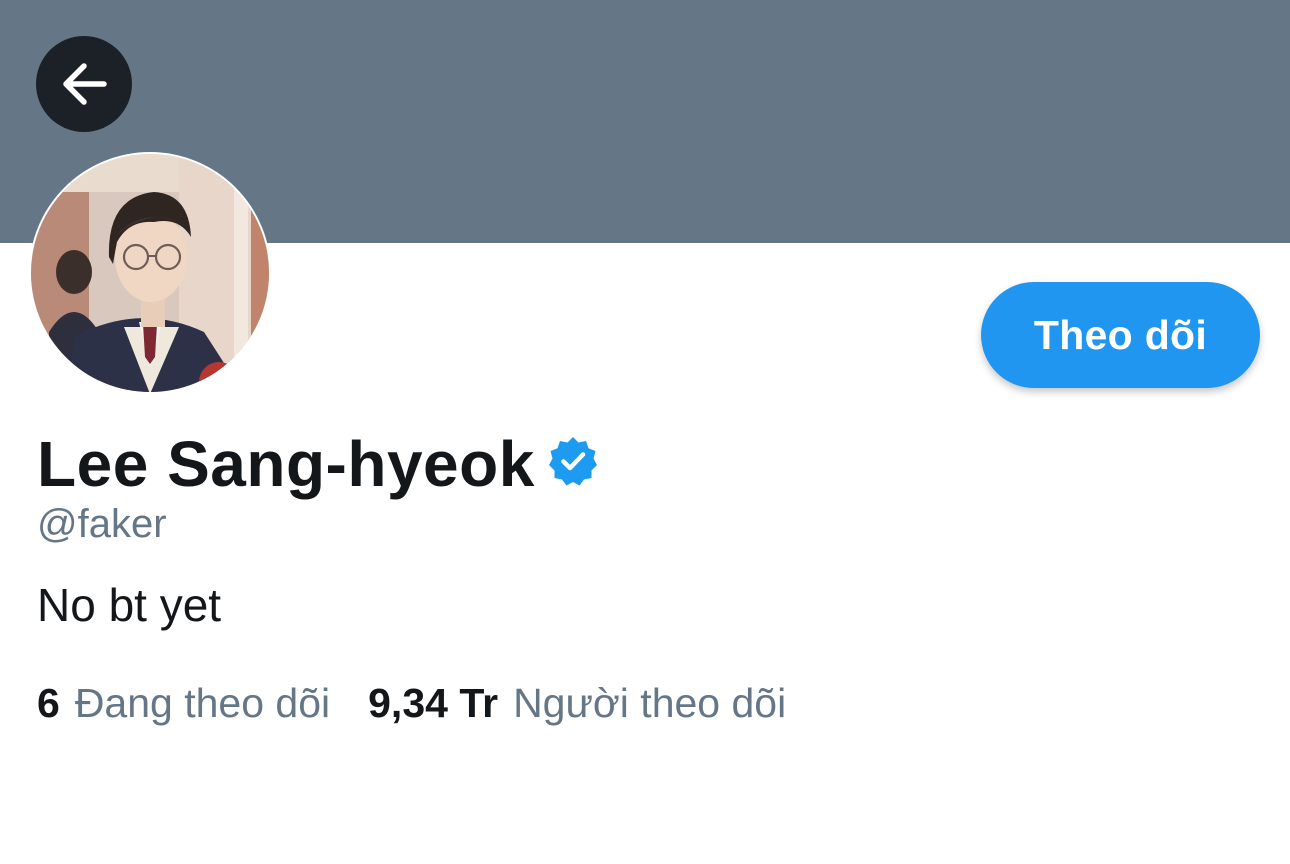 The width and height of the screenshot is (1290, 864). What do you see at coordinates (1120, 335) in the screenshot?
I see `follow-button: Theo dõi` at bounding box center [1120, 335].